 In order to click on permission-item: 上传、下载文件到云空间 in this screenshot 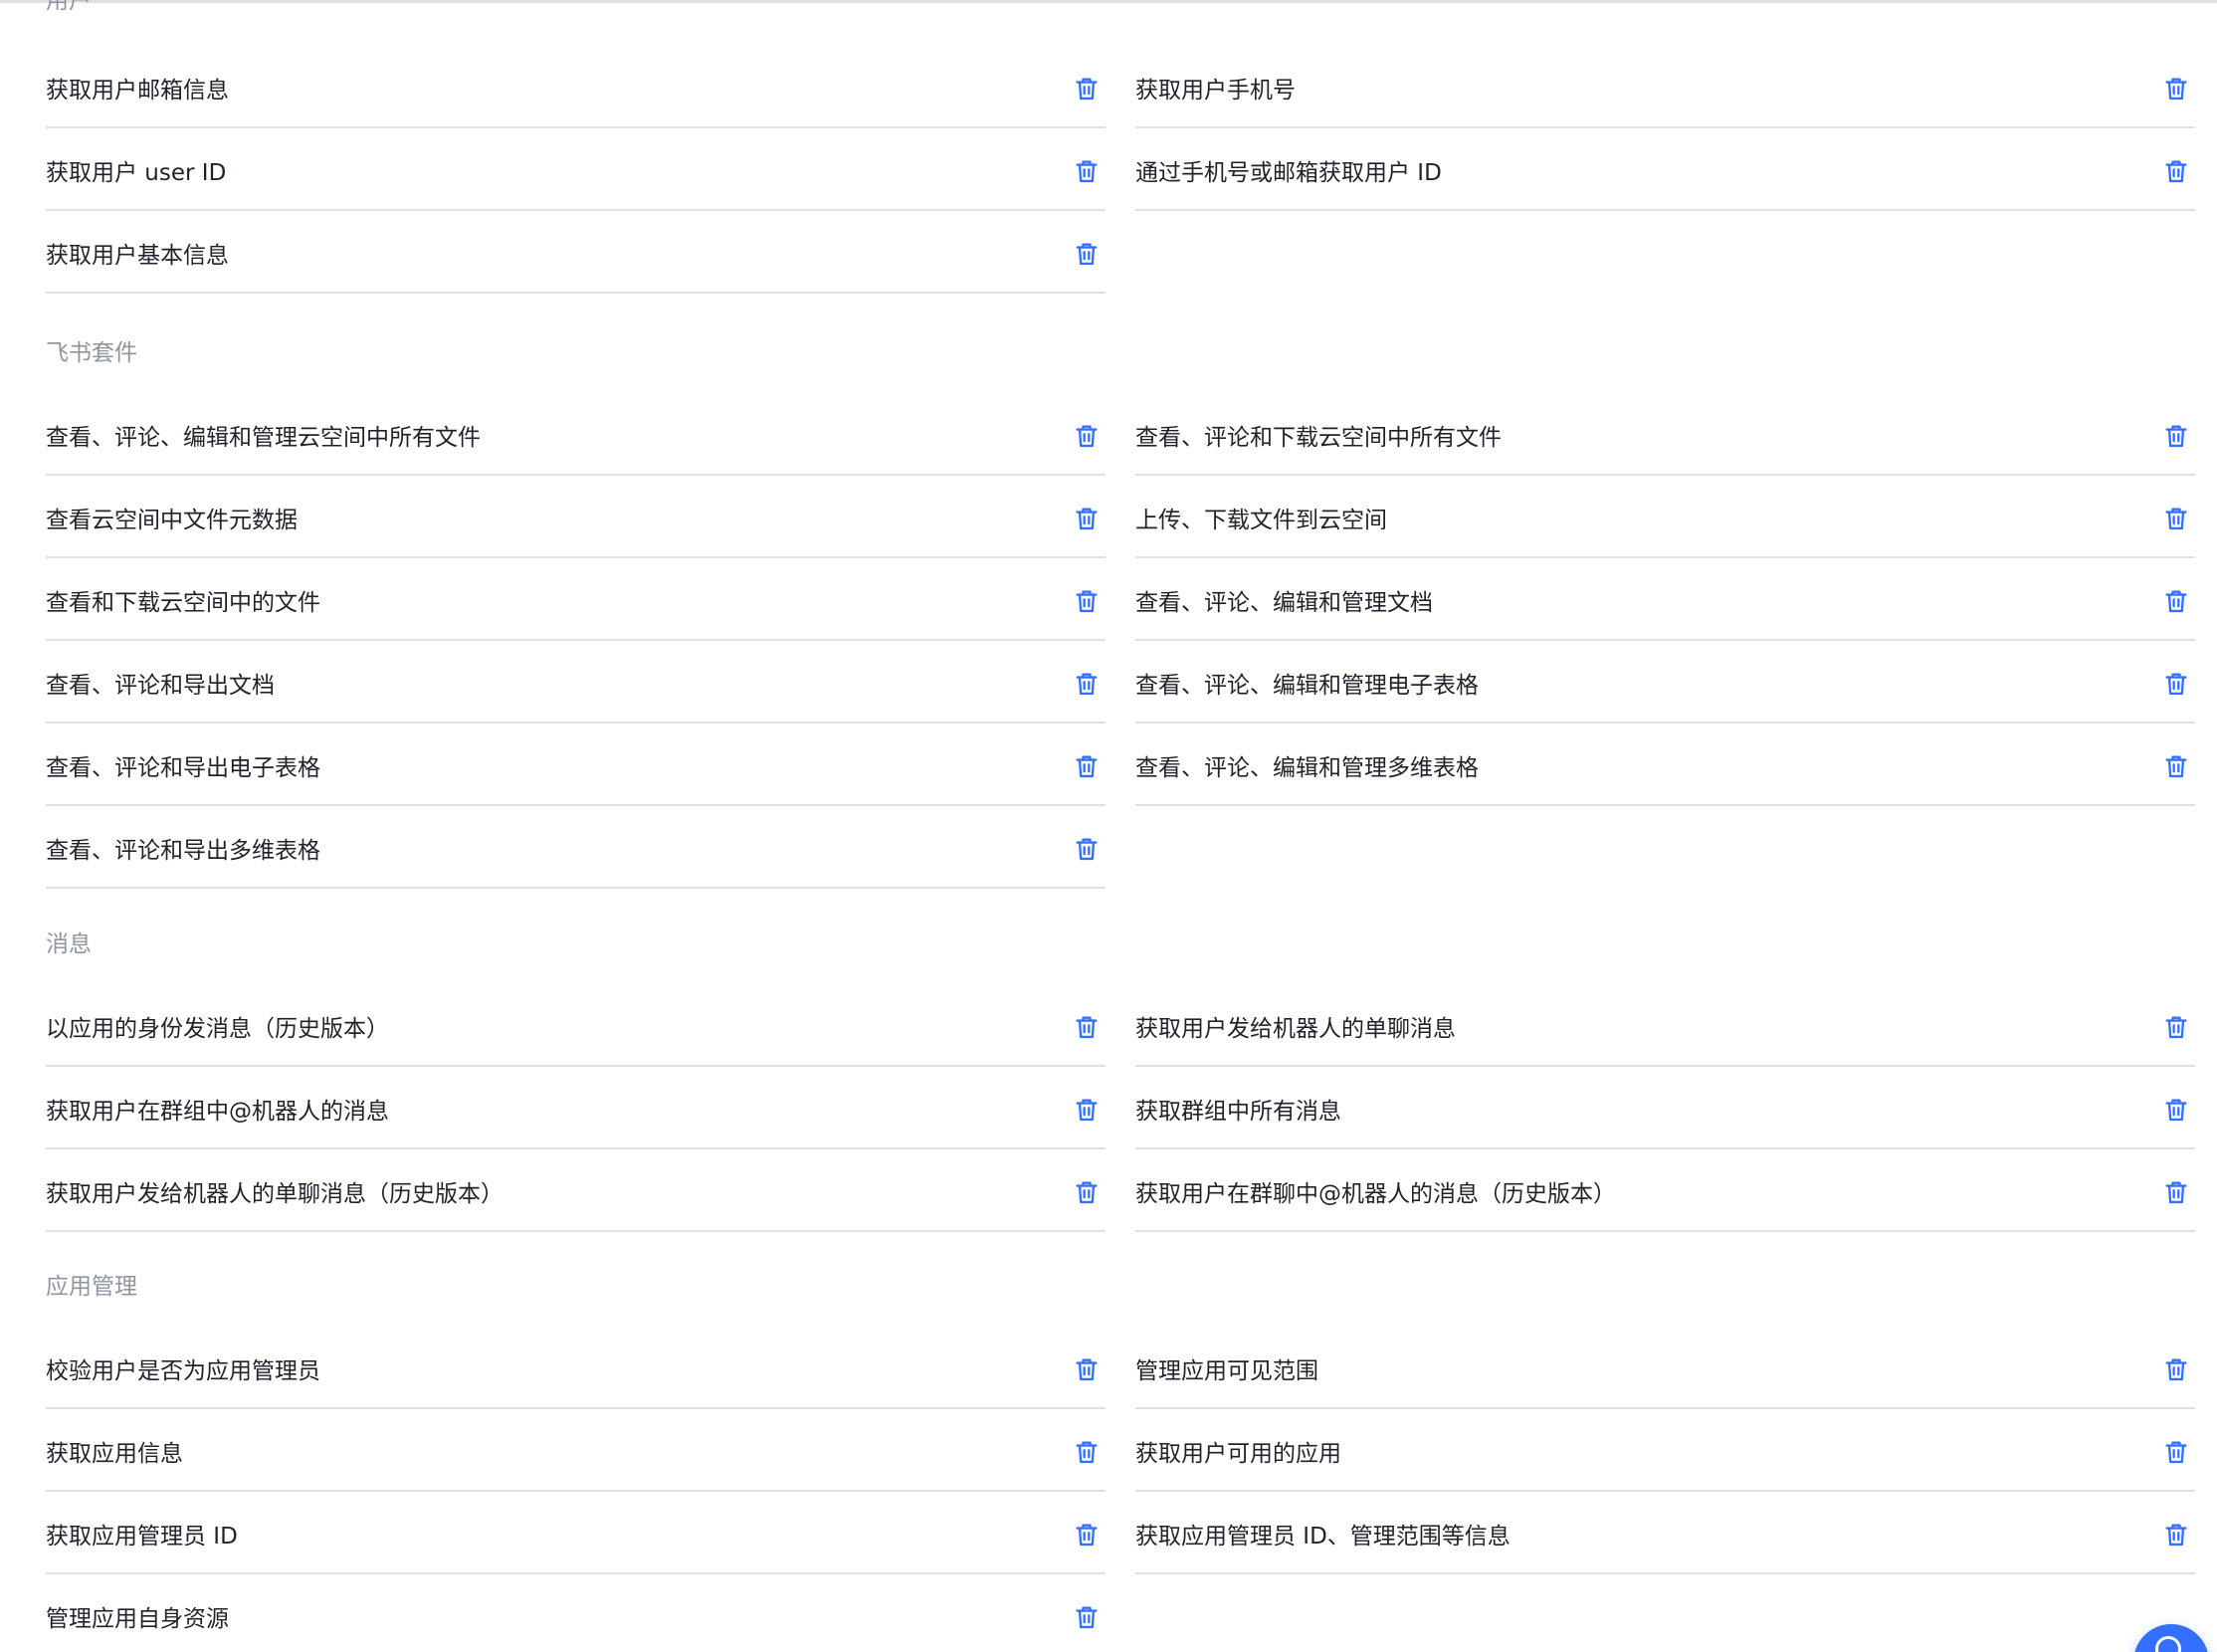, I will do `click(1665, 517)`.